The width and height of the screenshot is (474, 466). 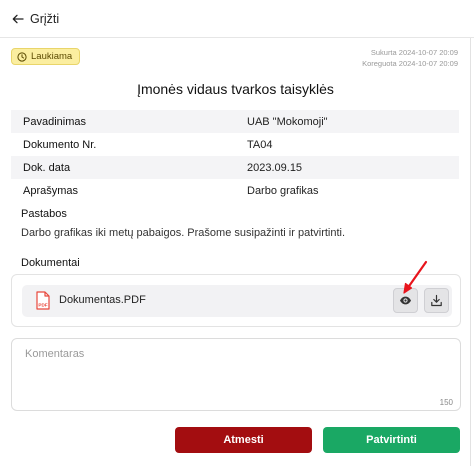 I want to click on field-value: 2023.09.15, so click(x=275, y=167).